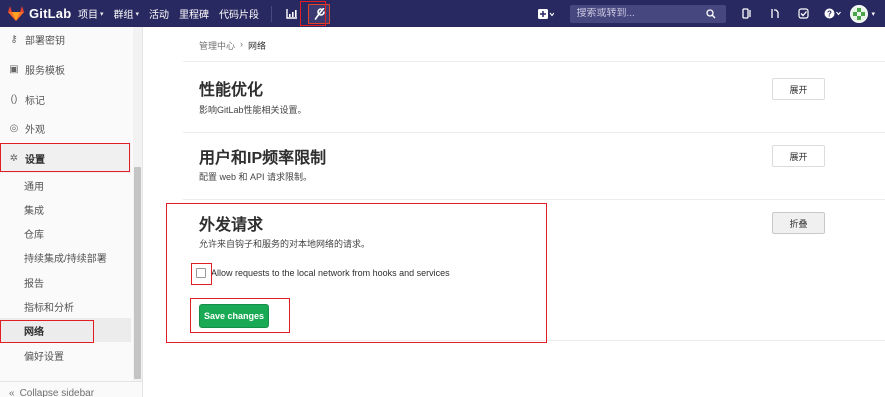 This screenshot has width=885, height=397. Describe the element at coordinates (319, 13) in the screenshot. I see `admin-wrench-icon` at that location.